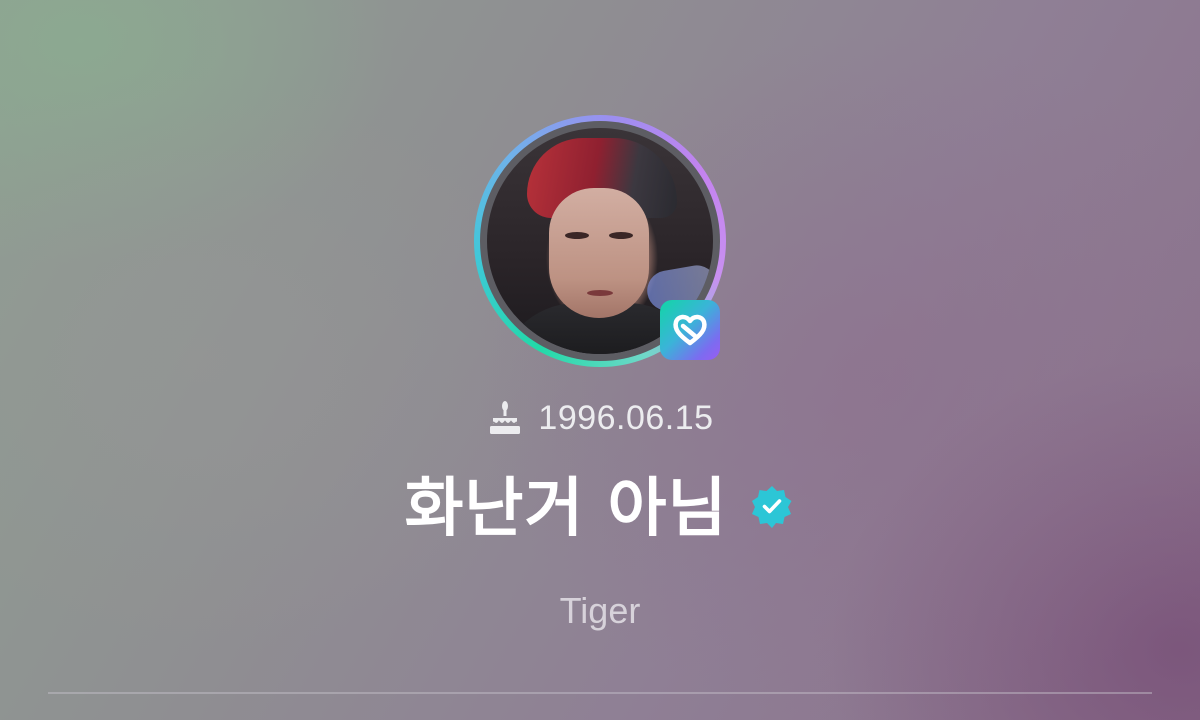 The image size is (1200, 720). What do you see at coordinates (600, 693) in the screenshot?
I see `divider` at bounding box center [600, 693].